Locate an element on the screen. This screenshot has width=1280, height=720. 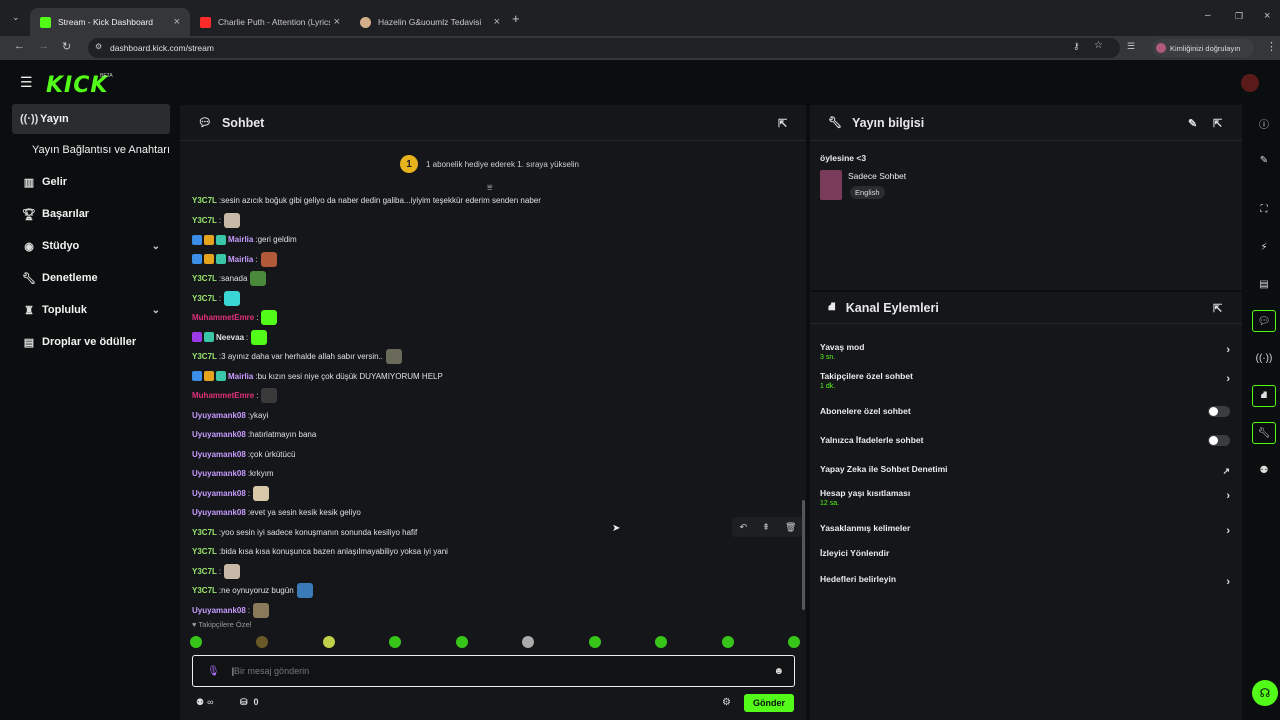
mic-icon: 🎙︎ is located at coordinates (213, 671).